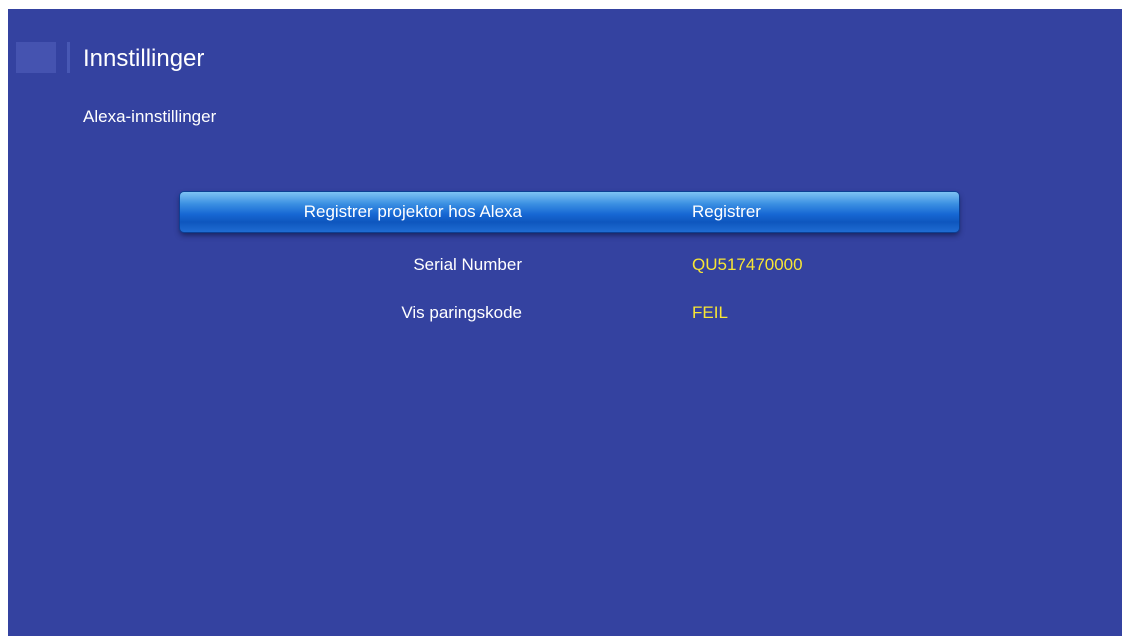 The width and height of the screenshot is (1129, 636). Describe the element at coordinates (36, 57) in the screenshot. I see `settings-icon` at that location.